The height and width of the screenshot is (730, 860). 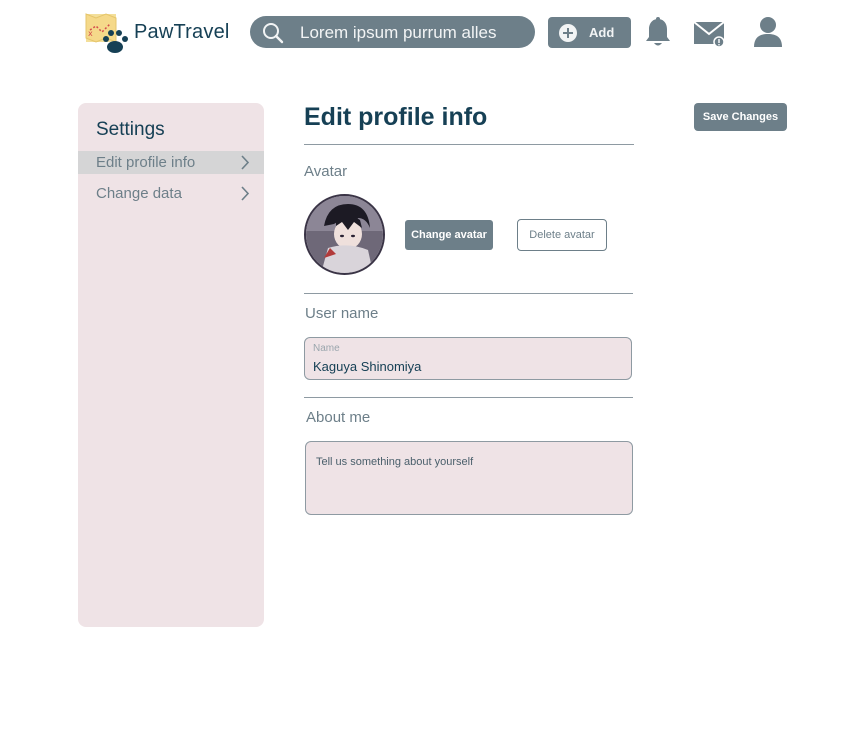 I want to click on search-icon, so click(x=273, y=33).